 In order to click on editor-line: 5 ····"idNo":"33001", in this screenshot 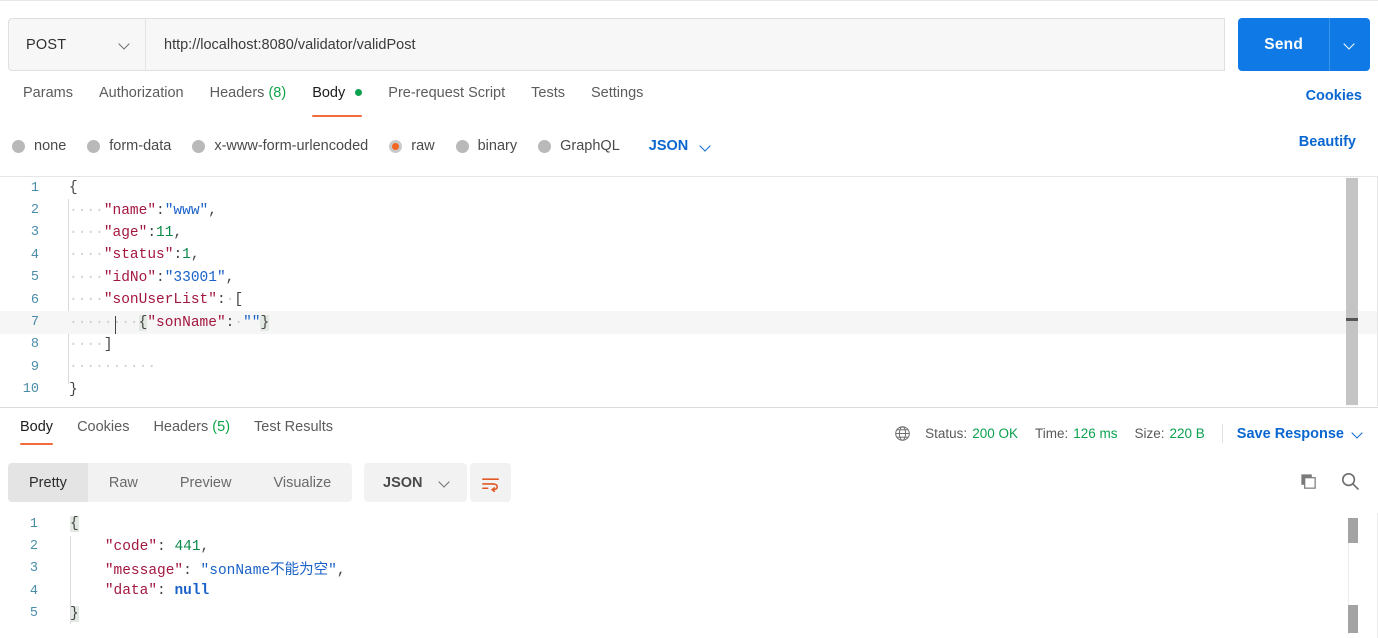, I will do `click(689, 278)`.